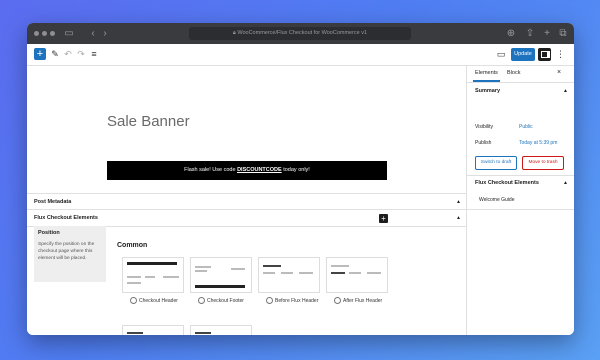  Describe the element at coordinates (44, 33) in the screenshot. I see `minimize-window-dot` at that location.